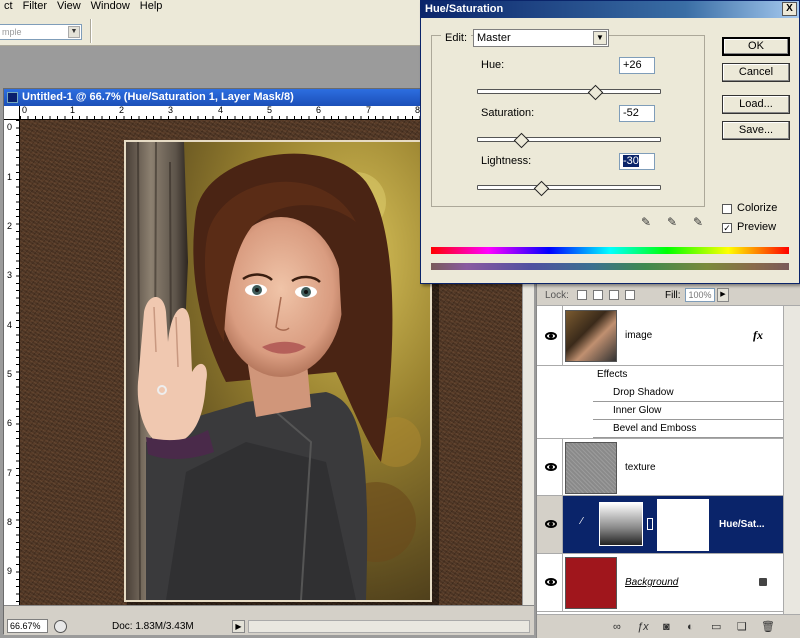 The width and height of the screenshot is (800, 638). Describe the element at coordinates (683, 525) in the screenshot. I see `layer-mask-thumbnail` at that location.